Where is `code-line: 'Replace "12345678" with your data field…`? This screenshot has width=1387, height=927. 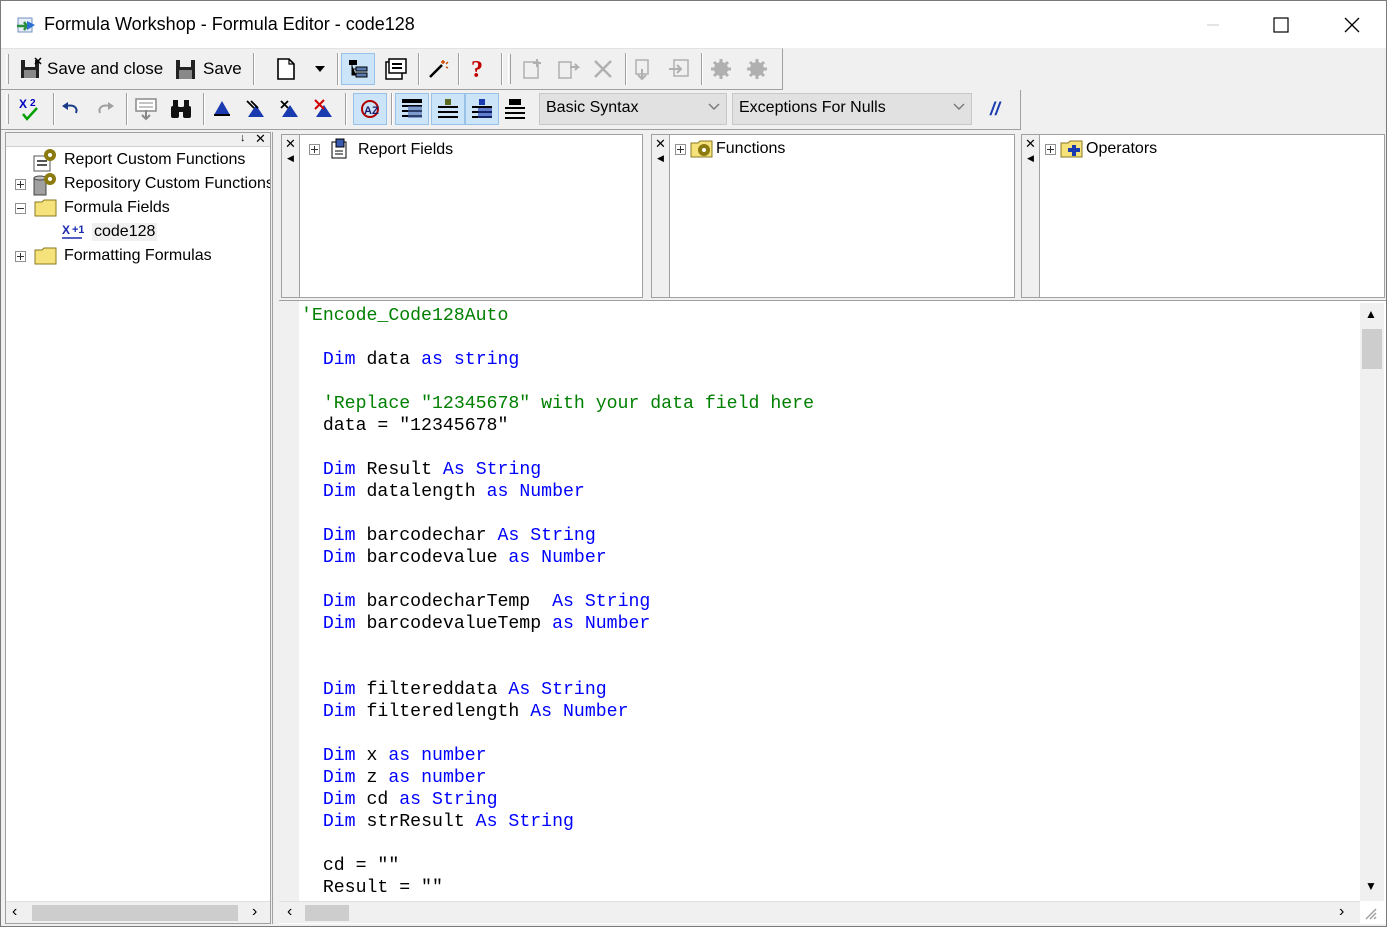
code-line: 'Replace "12345678" with your data field… is located at coordinates (557, 404).